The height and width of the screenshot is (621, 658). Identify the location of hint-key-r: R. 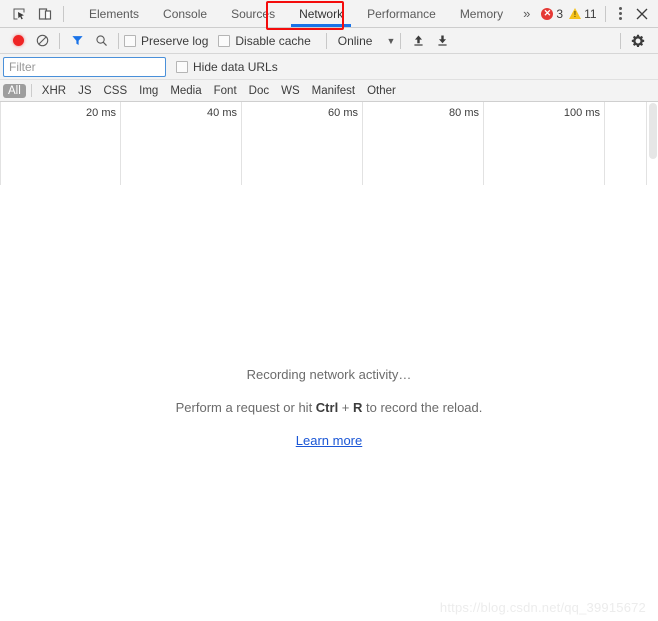
(358, 407).